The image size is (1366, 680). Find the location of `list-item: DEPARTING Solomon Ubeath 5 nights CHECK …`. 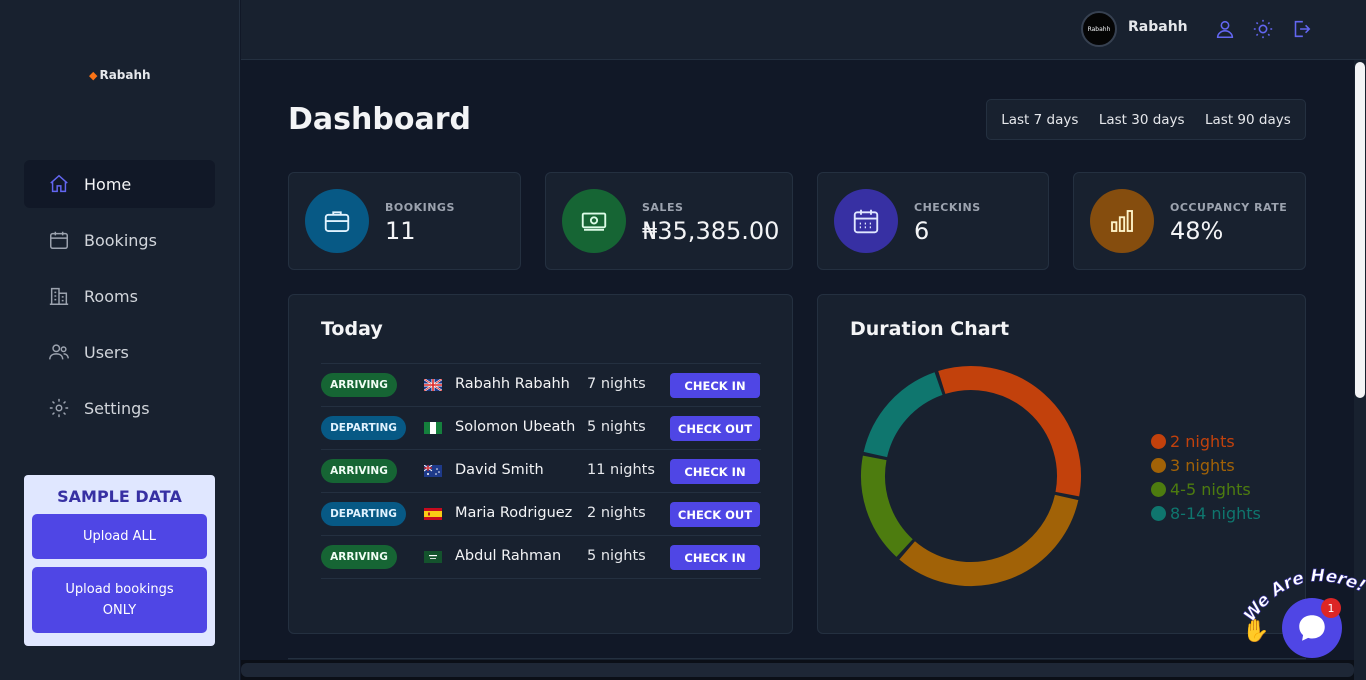

list-item: DEPARTING Solomon Ubeath 5 nights CHECK … is located at coordinates (541, 428).